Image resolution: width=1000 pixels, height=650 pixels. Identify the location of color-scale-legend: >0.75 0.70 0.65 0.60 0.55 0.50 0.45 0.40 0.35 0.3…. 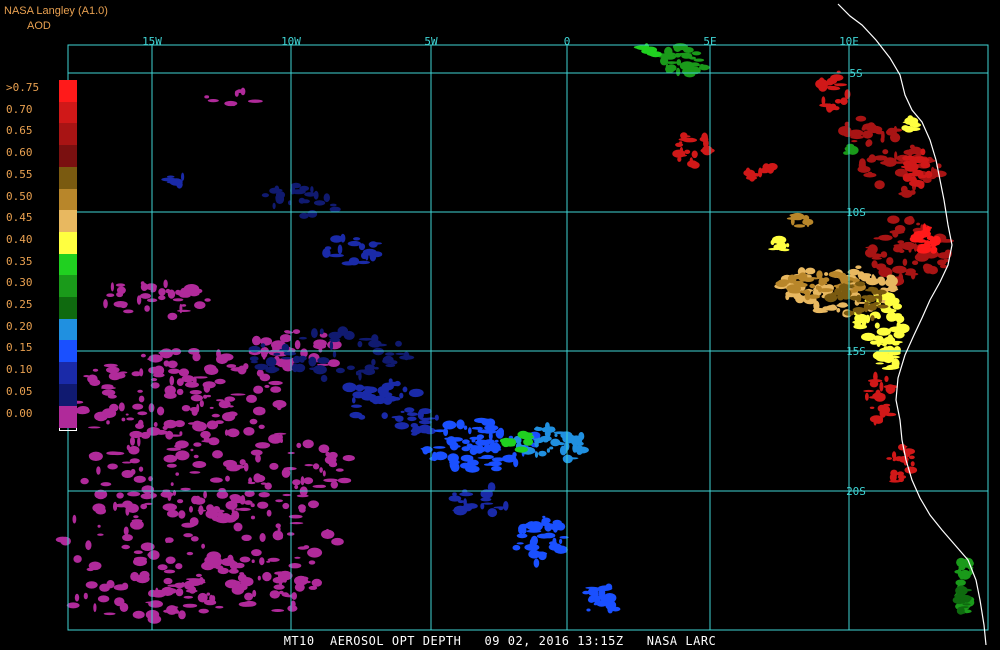
(40, 256).